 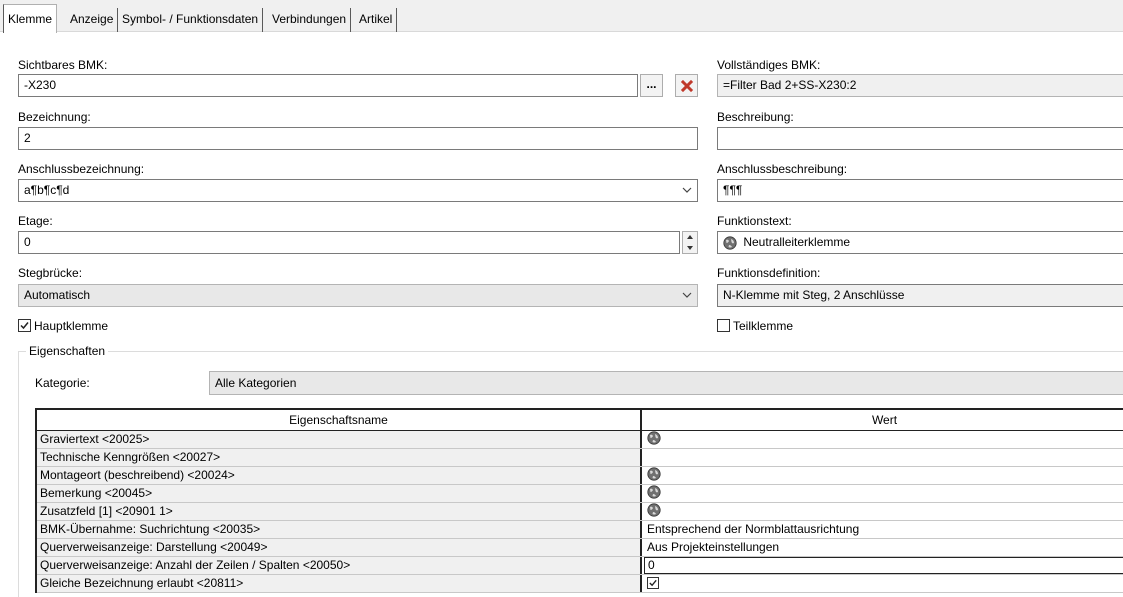 What do you see at coordinates (763, 326) in the screenshot?
I see `teilklemme-label: Teilklemme` at bounding box center [763, 326].